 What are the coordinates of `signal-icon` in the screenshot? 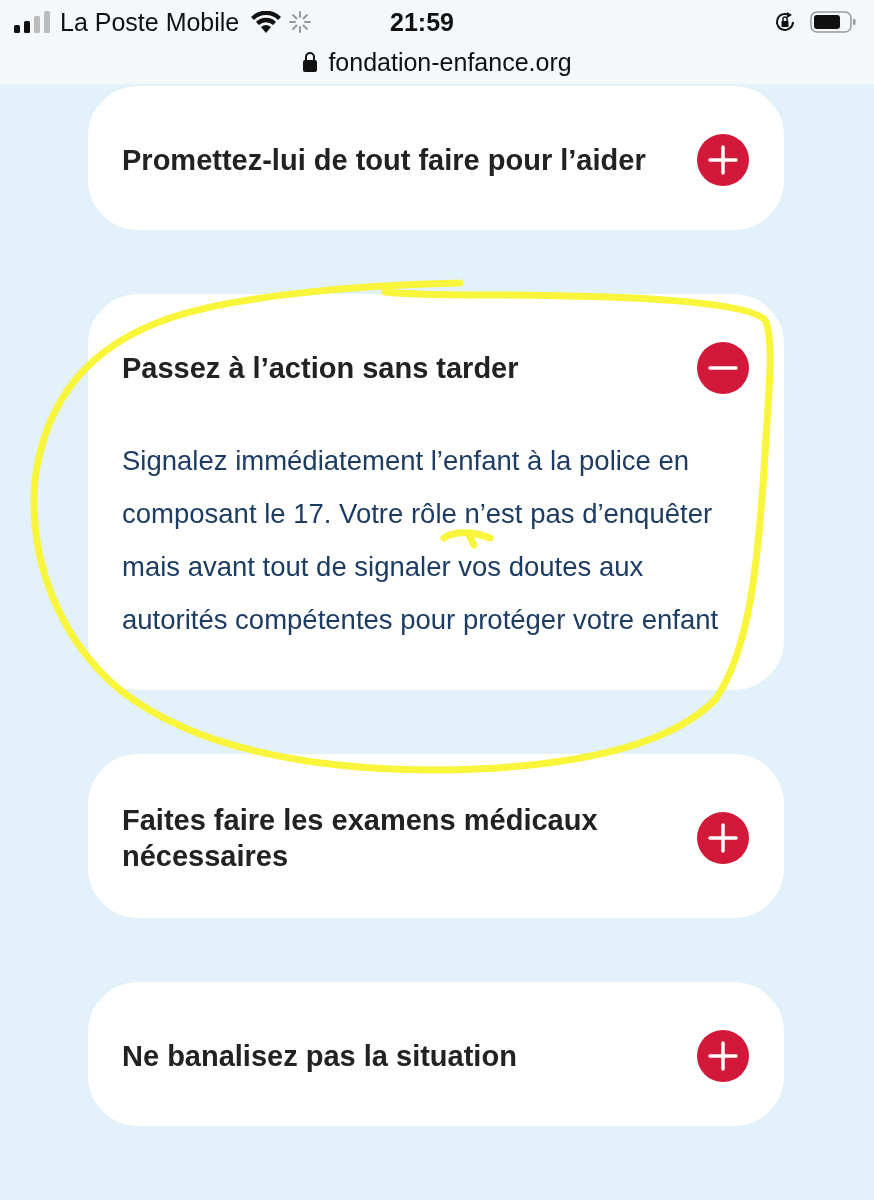 It's located at (33, 22).